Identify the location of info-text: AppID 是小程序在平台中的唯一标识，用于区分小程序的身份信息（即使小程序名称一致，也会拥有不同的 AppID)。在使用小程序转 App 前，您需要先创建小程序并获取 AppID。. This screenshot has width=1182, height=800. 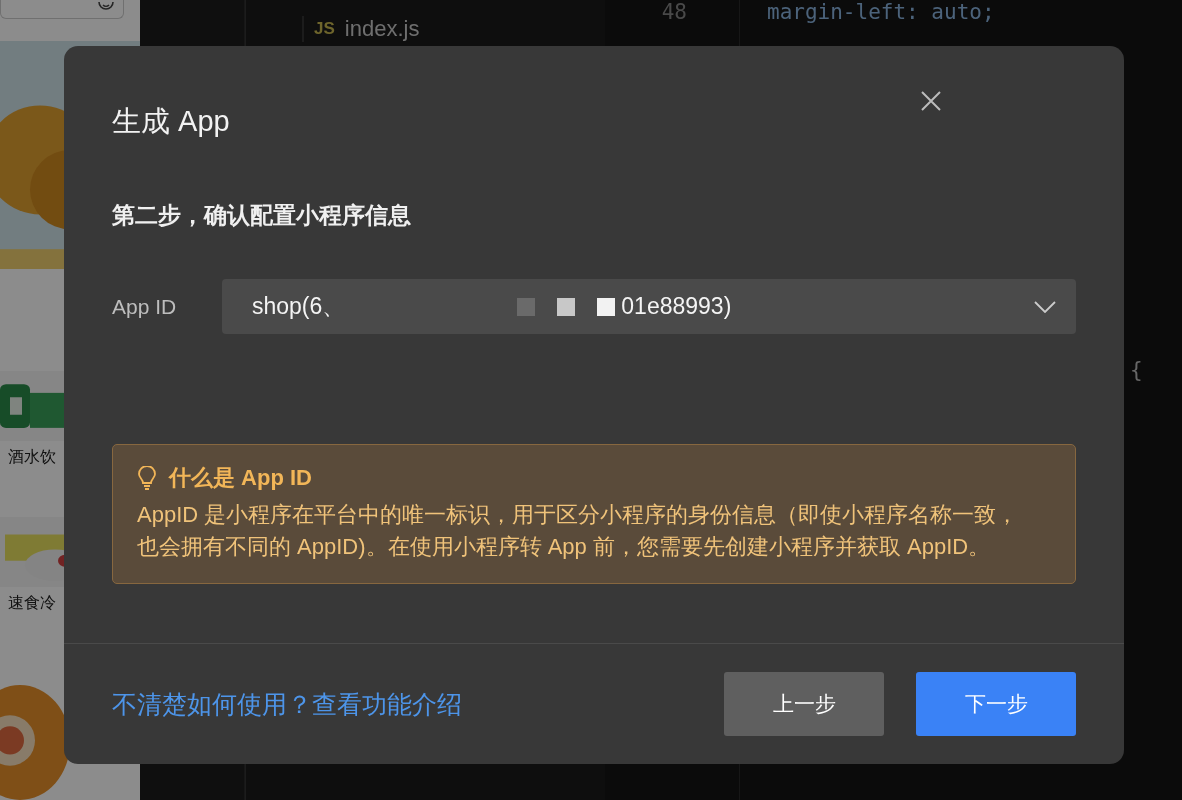
(578, 531).